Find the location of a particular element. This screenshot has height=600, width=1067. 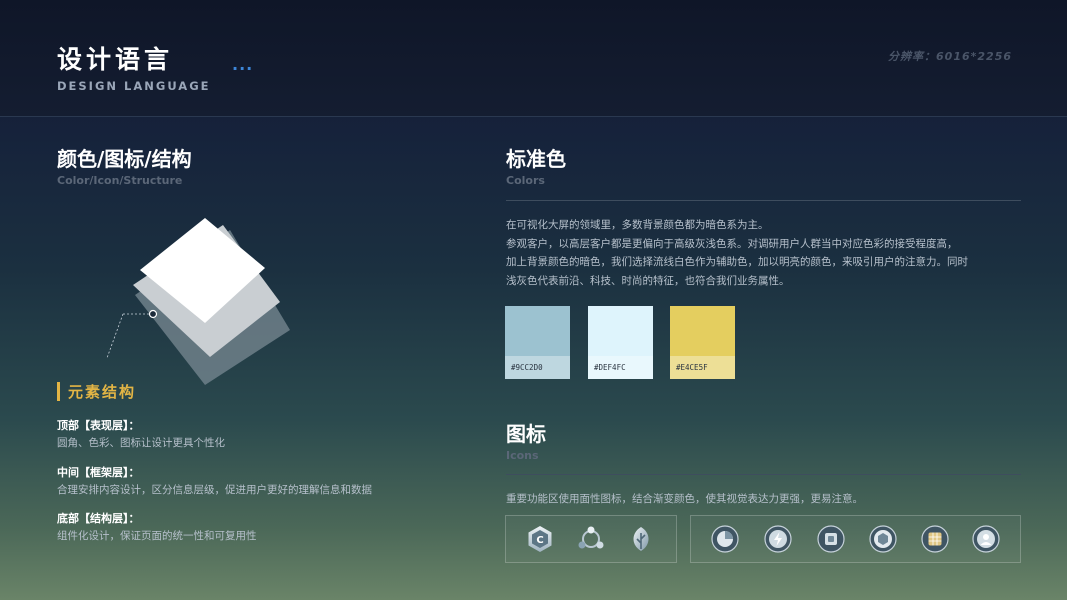

resolution-label: 分辨率：6016*2256 is located at coordinates (950, 56).